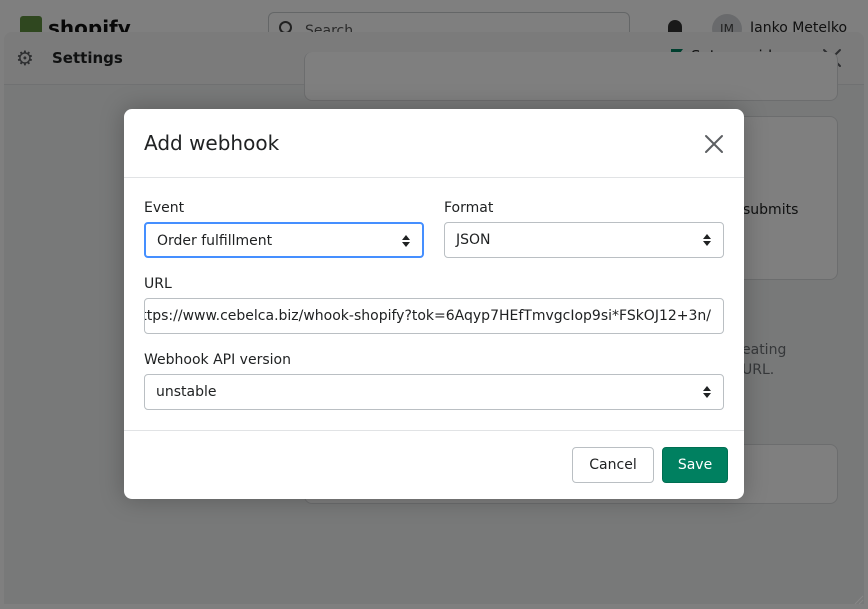 The height and width of the screenshot is (609, 868). What do you see at coordinates (217, 360) in the screenshot?
I see `api-version-label: Webhook API version` at bounding box center [217, 360].